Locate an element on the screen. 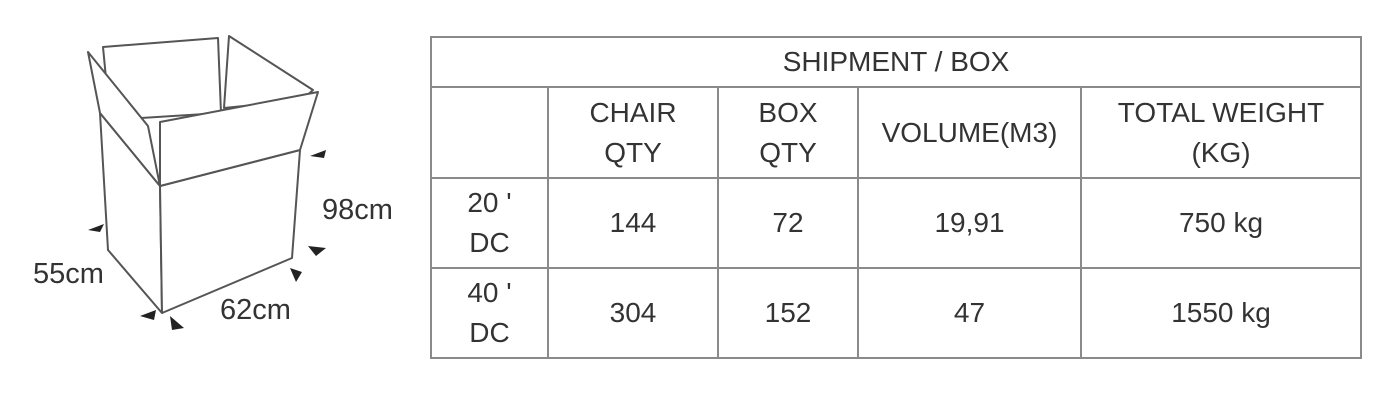 The height and width of the screenshot is (402, 1400). total-weight-cell: 750 kg is located at coordinates (1221, 223).